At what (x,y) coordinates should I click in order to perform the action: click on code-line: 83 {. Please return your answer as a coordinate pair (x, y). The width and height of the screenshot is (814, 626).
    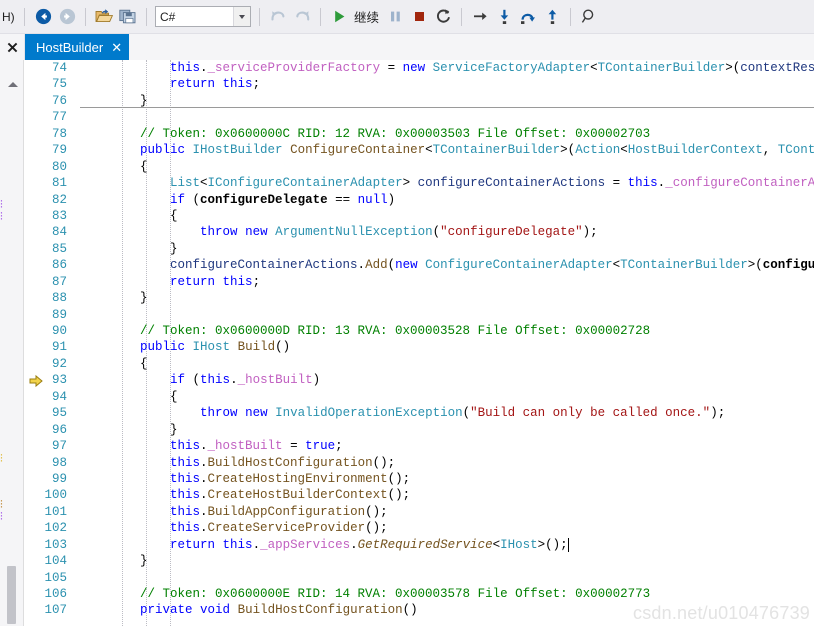
    Looking at the image, I should click on (419, 216).